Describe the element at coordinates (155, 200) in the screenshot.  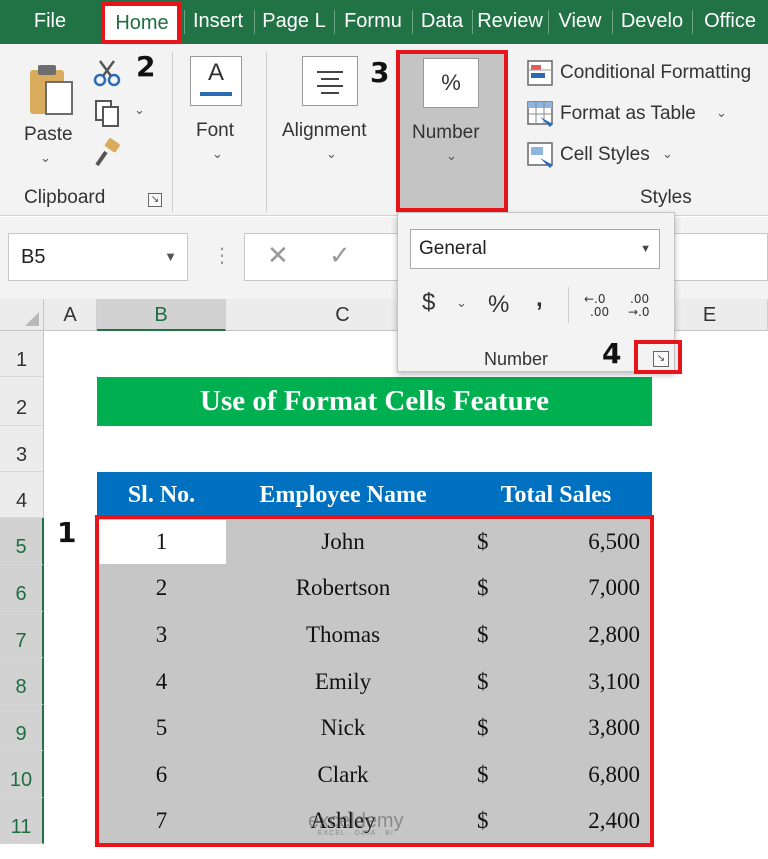
I see `clipboard-launcher-icon: ↘` at that location.